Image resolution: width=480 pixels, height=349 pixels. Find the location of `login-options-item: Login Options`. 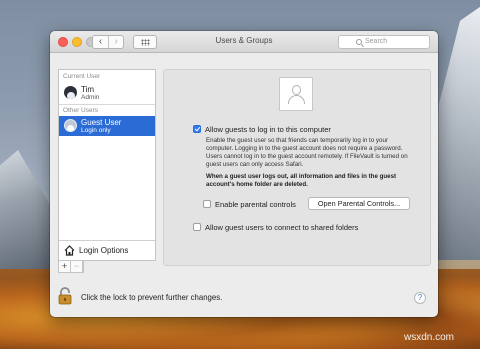

login-options-item: Login Options is located at coordinates (107, 250).